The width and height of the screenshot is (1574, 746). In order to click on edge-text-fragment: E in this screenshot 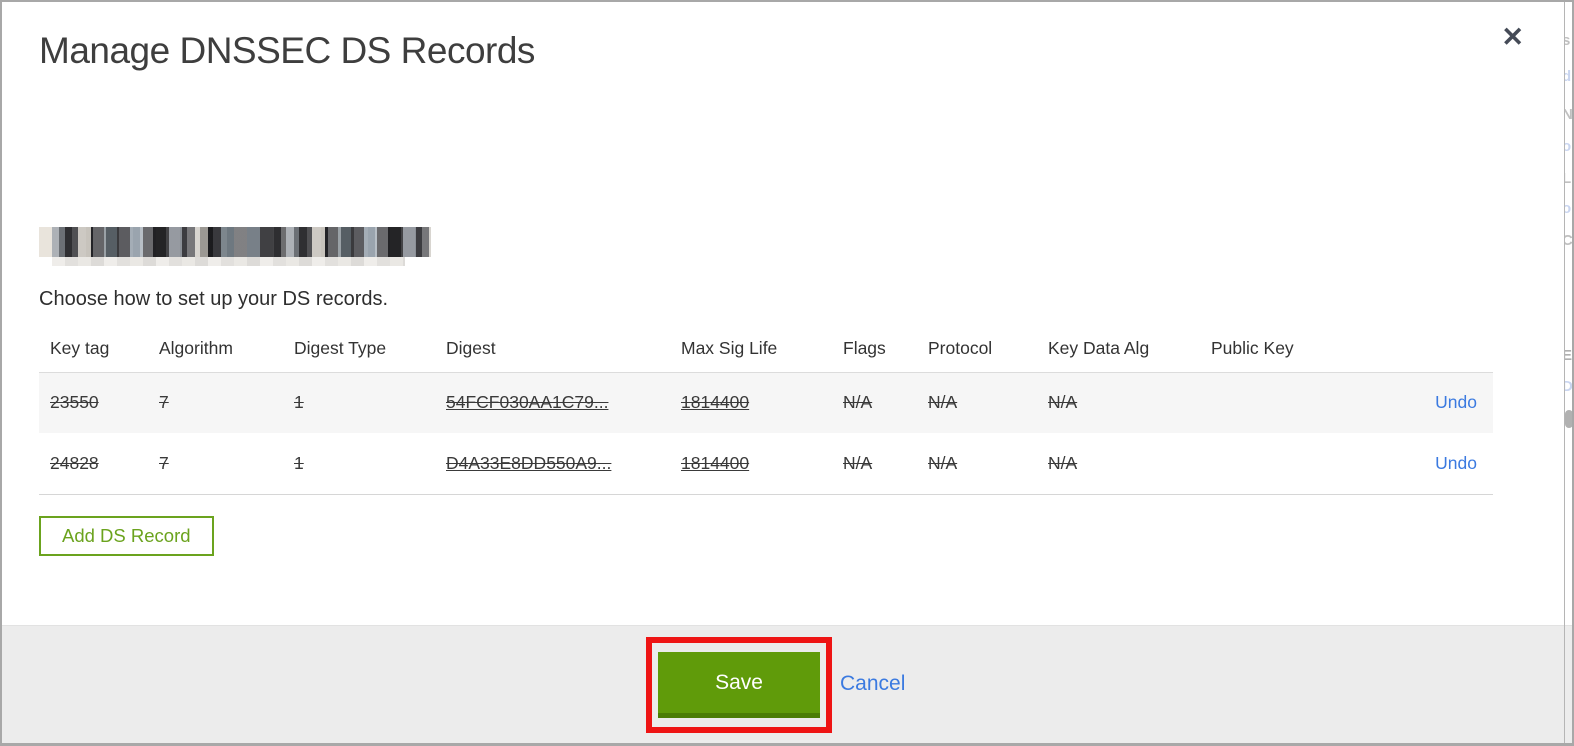, I will do `click(1568, 355)`.